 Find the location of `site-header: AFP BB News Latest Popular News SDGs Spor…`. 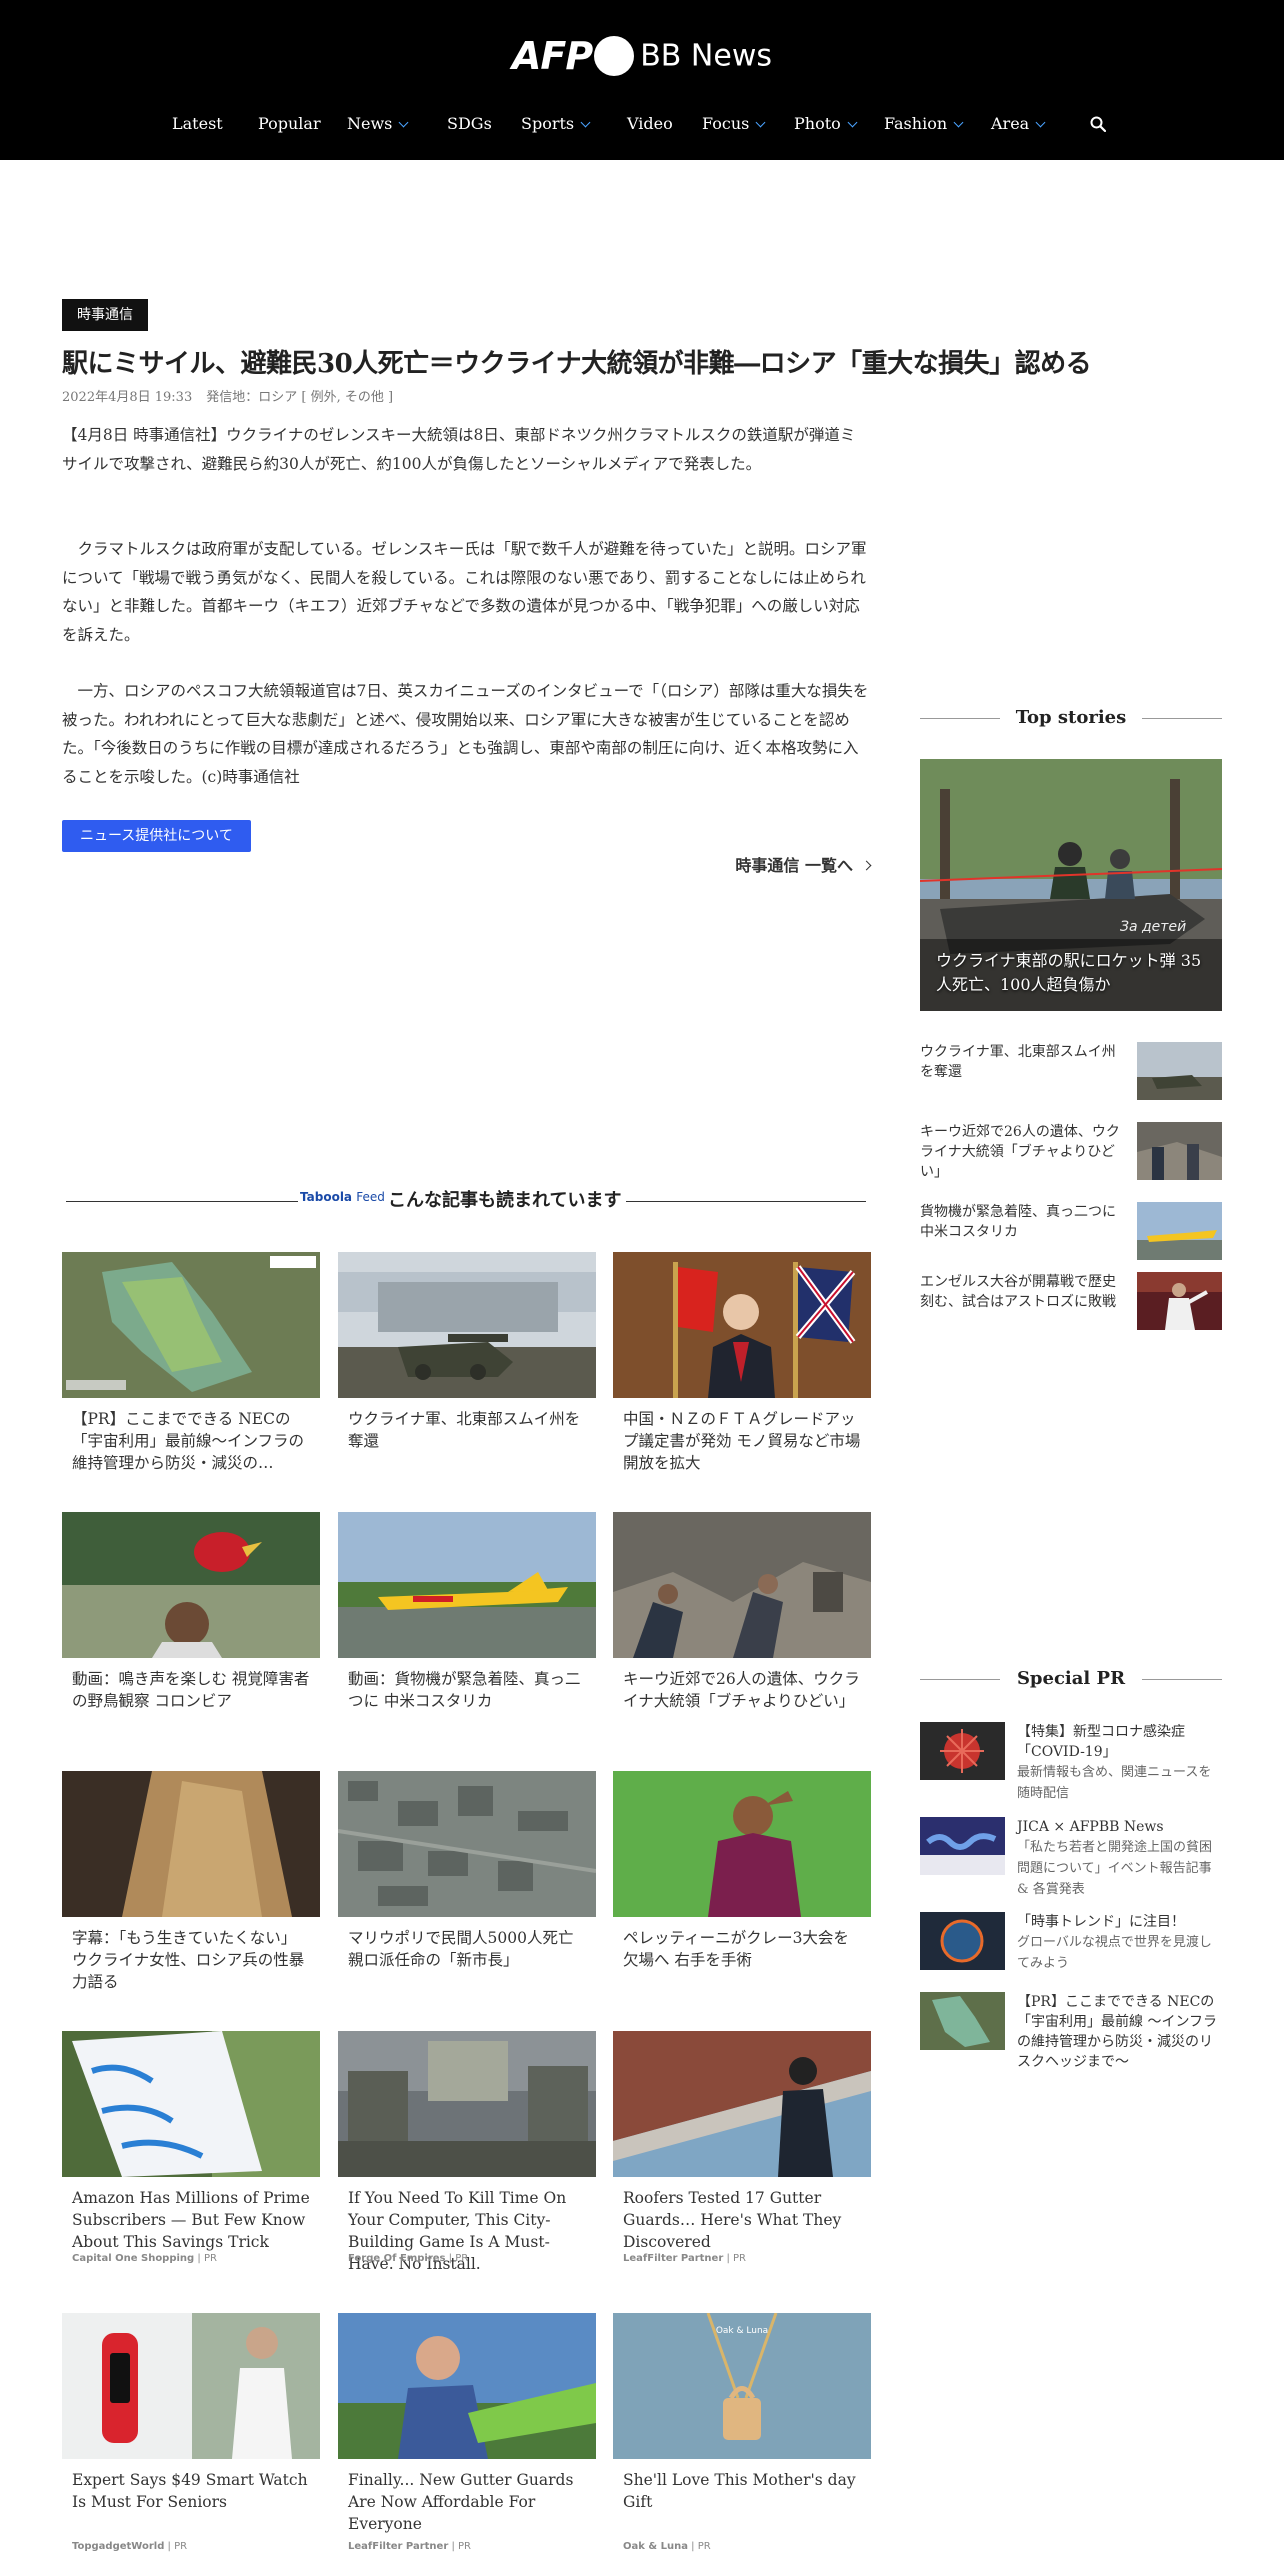

site-header: AFP BB News Latest Popular News SDGs Spor… is located at coordinates (642, 80).